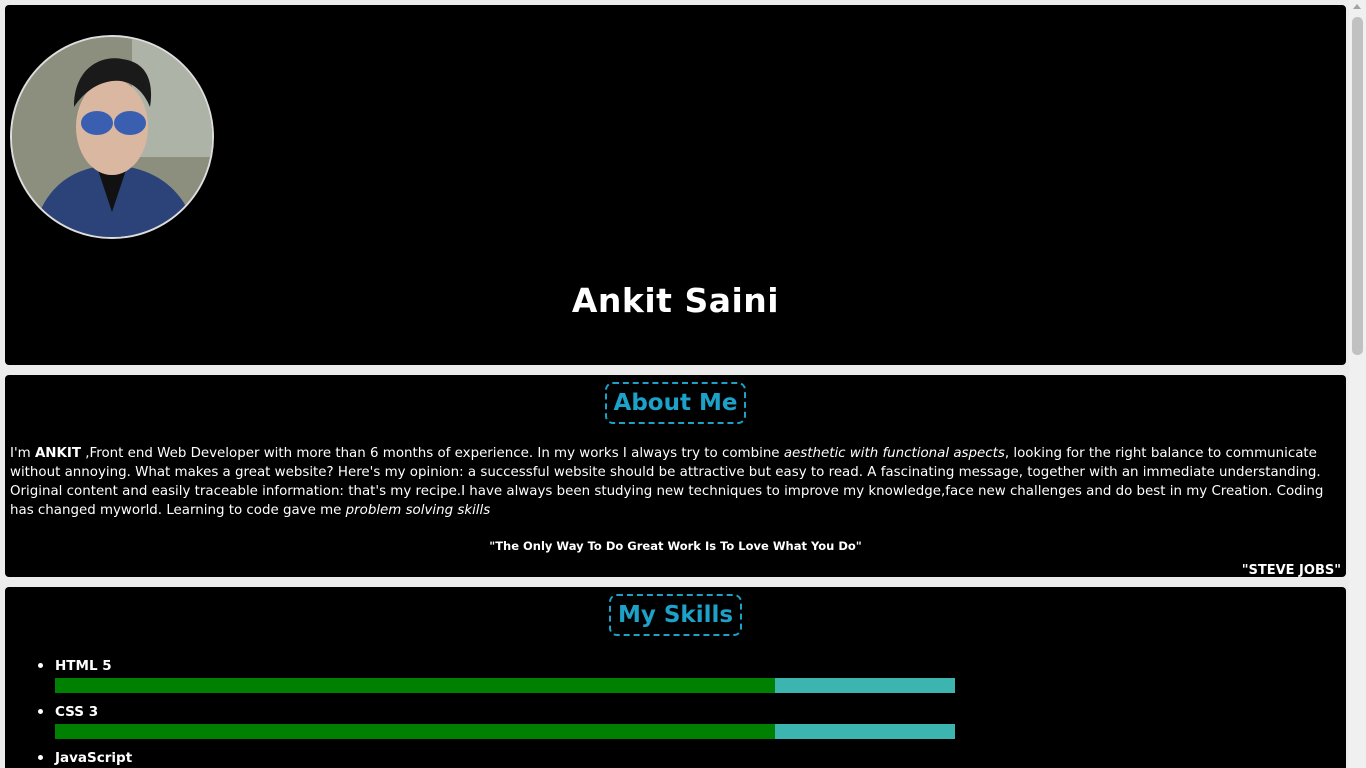 The height and width of the screenshot is (768, 1366). Describe the element at coordinates (58, 453) in the screenshot. I see `about-name: ANKIT` at that location.